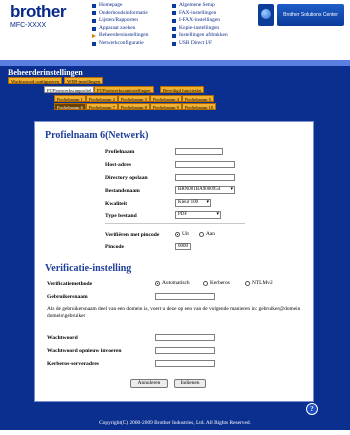  I want to click on tab-profiel-2: Profielnaam 2, so click(102, 98).